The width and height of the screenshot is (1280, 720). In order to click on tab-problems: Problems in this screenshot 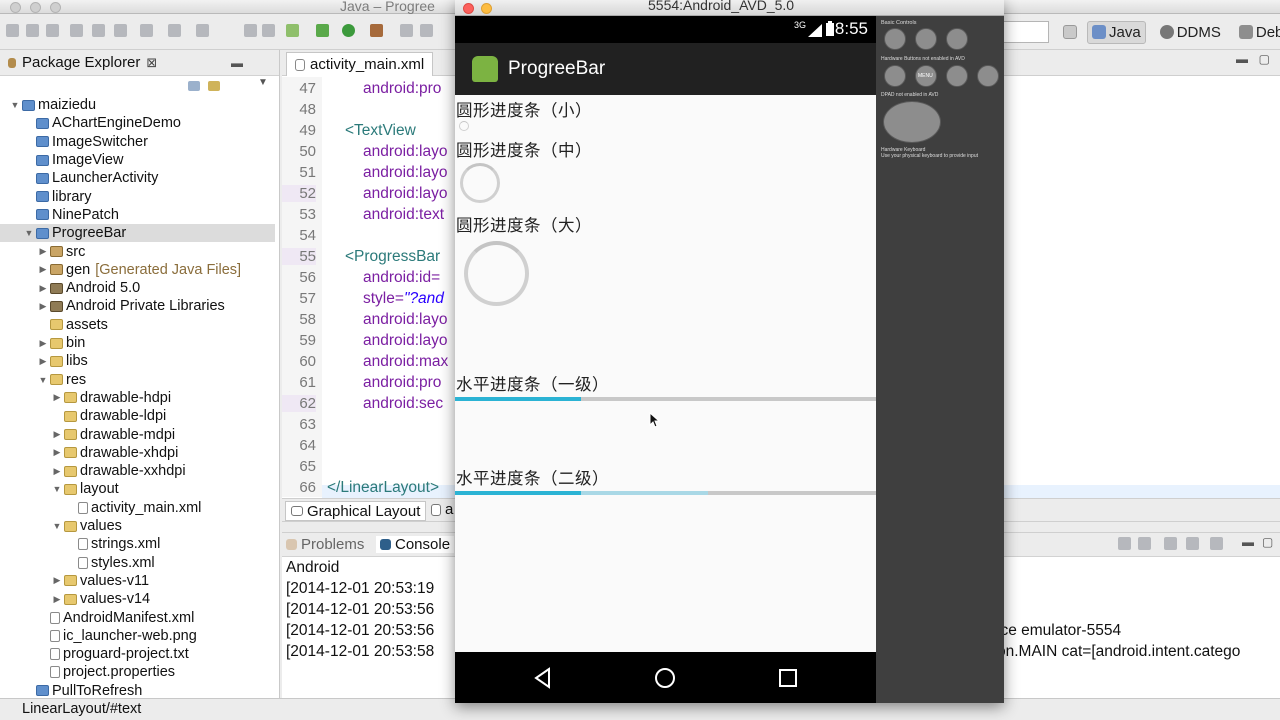, I will do `click(325, 544)`.